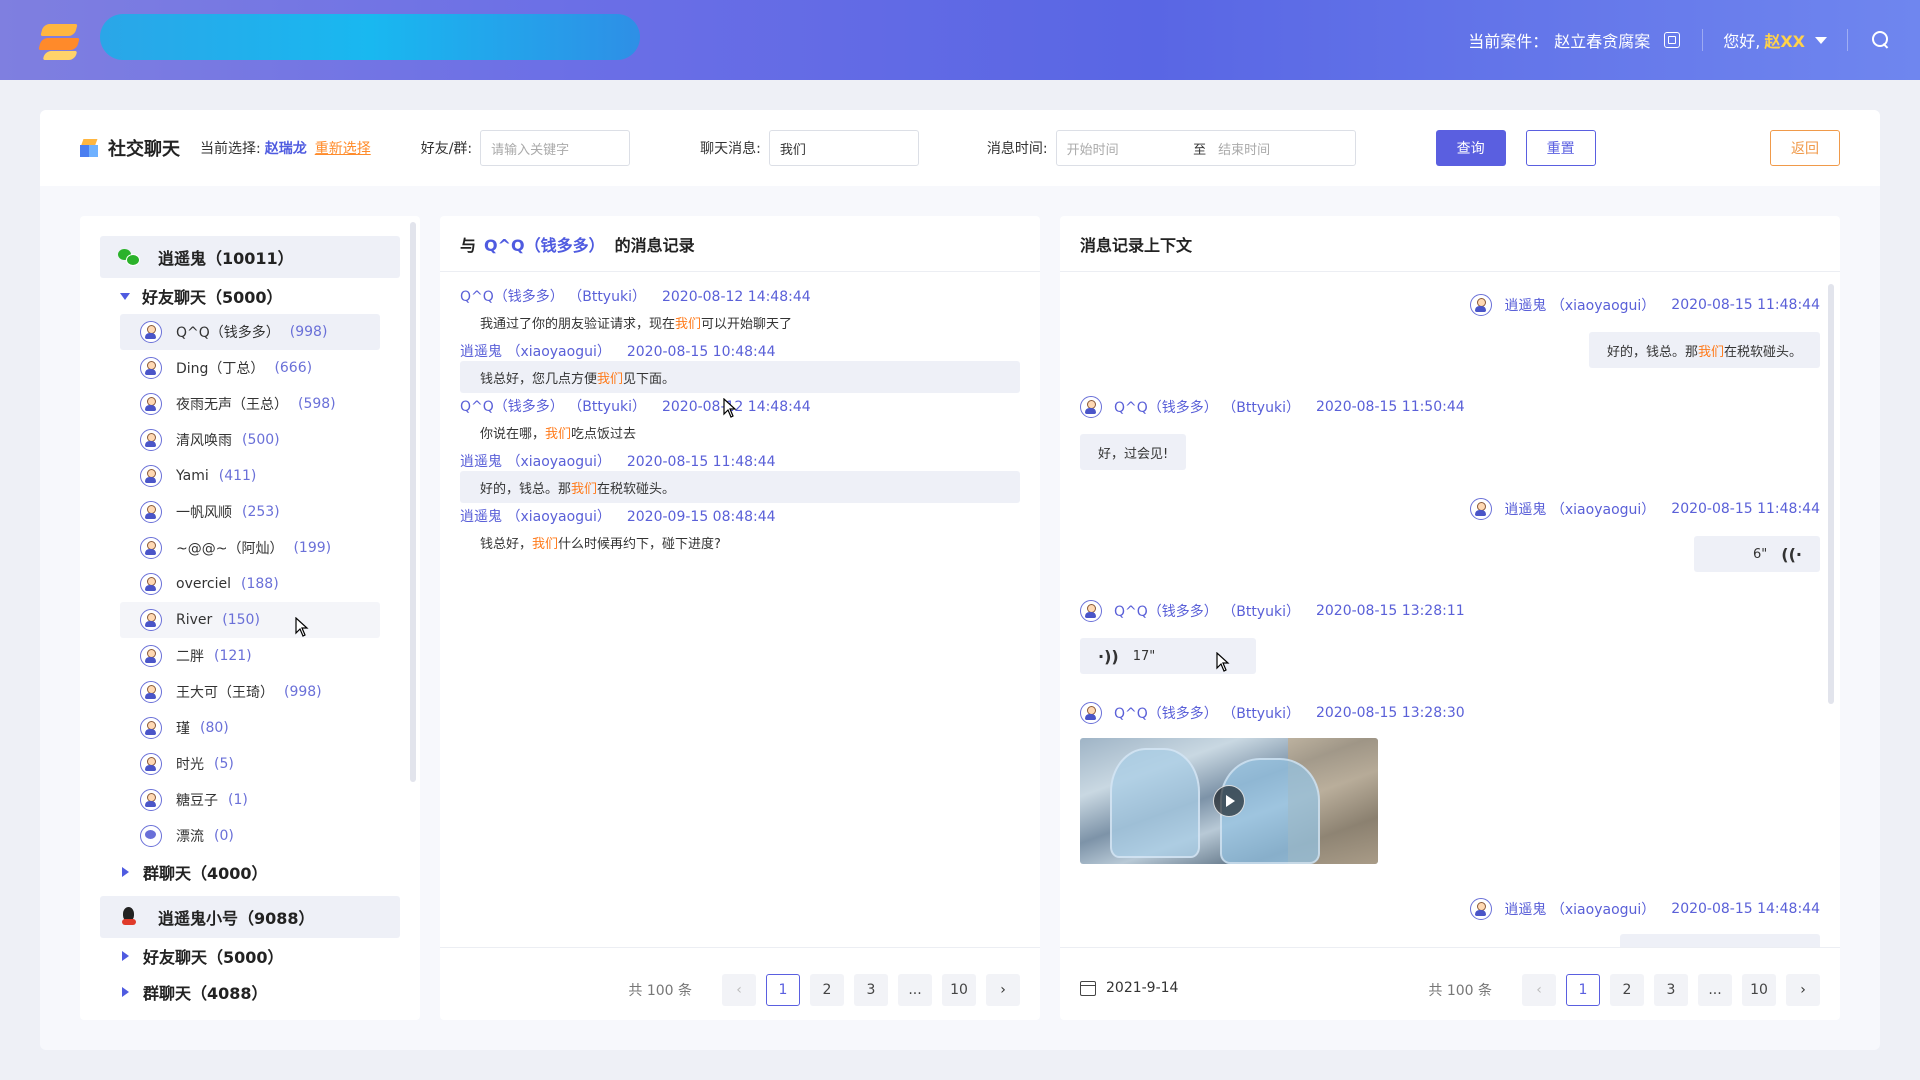  Describe the element at coordinates (1720, 941) in the screenshot. I see `context-bubble-partial` at that location.